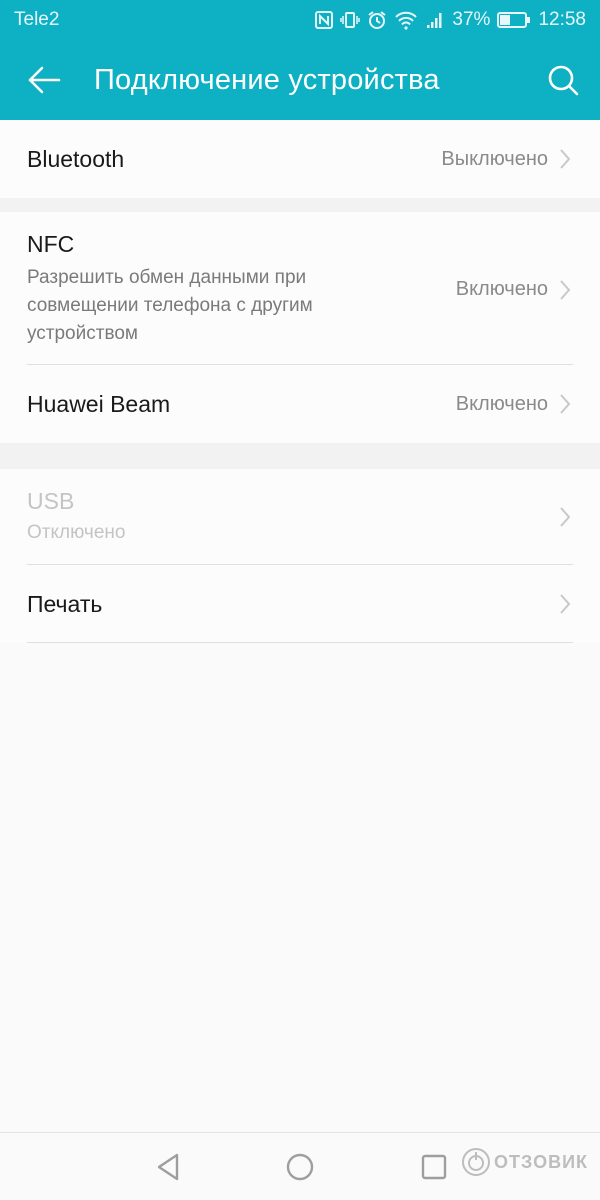 The image size is (600, 1200). What do you see at coordinates (300, 404) in the screenshot?
I see `setting-huawei-beam: Huawei Beam Включено` at bounding box center [300, 404].